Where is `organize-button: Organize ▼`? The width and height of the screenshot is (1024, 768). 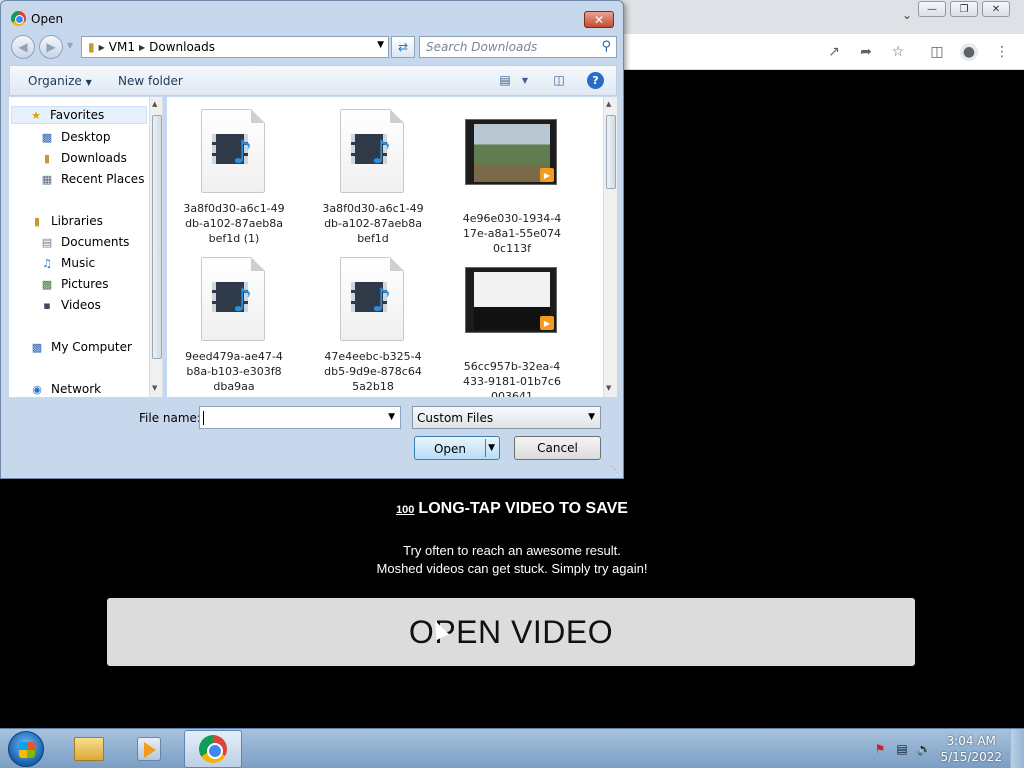 organize-button: Organize ▼ is located at coordinates (60, 81).